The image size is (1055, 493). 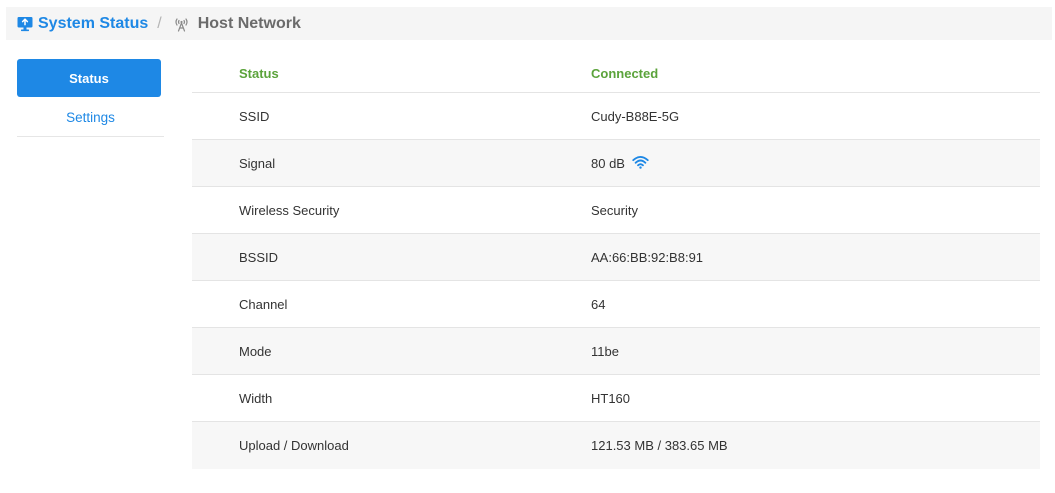 What do you see at coordinates (256, 398) in the screenshot?
I see `row-key-width: Width` at bounding box center [256, 398].